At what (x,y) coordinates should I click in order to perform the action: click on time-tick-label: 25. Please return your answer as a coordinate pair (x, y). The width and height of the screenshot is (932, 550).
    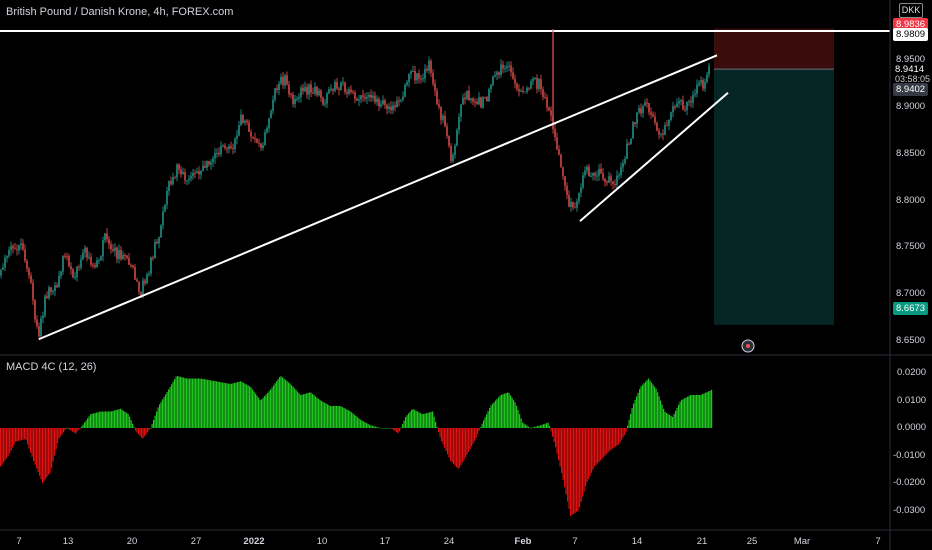
    Looking at the image, I should click on (752, 541).